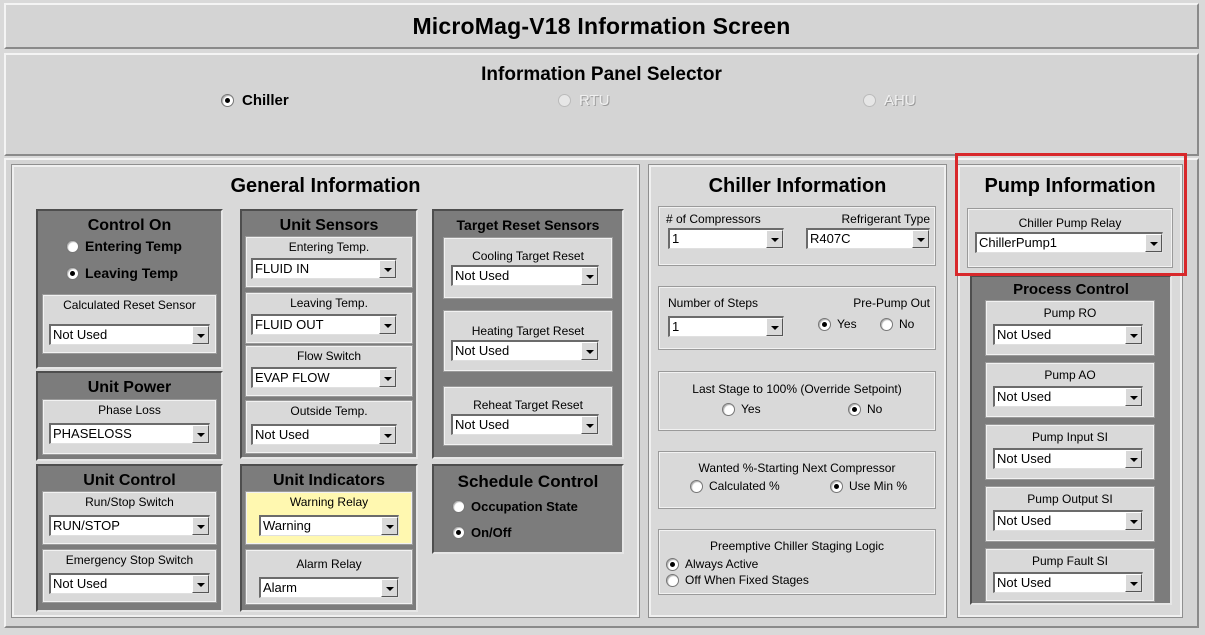 Image resolution: width=1205 pixels, height=635 pixels. I want to click on flow-switch-dropdown: EVAP FLOW, so click(324, 377).